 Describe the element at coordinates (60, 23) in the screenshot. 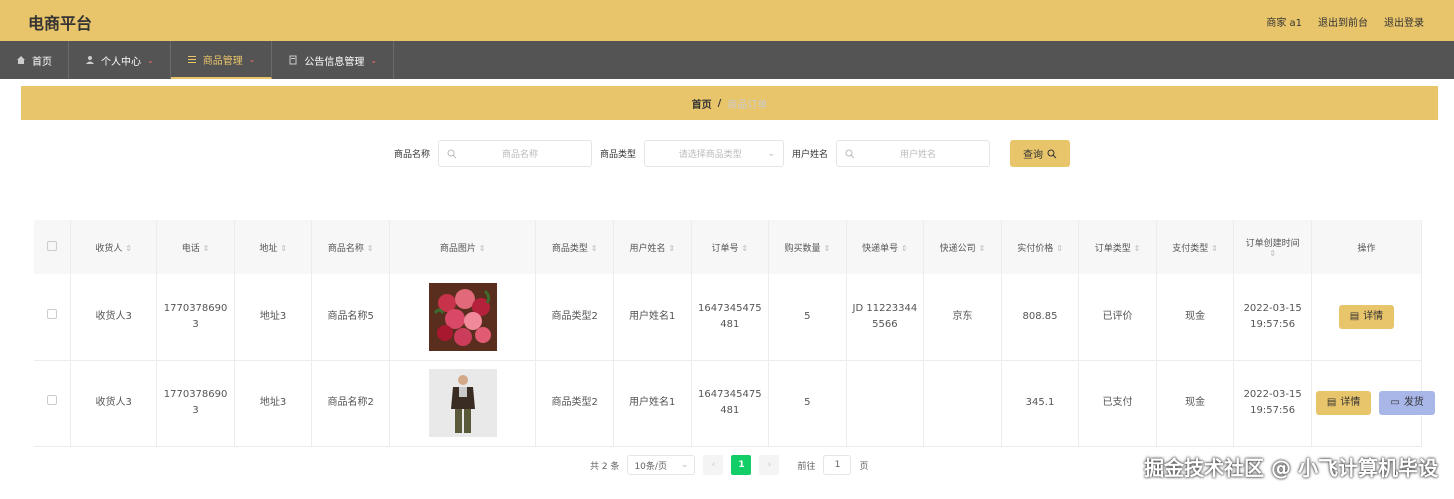

I see `app-title: 电商平台` at that location.